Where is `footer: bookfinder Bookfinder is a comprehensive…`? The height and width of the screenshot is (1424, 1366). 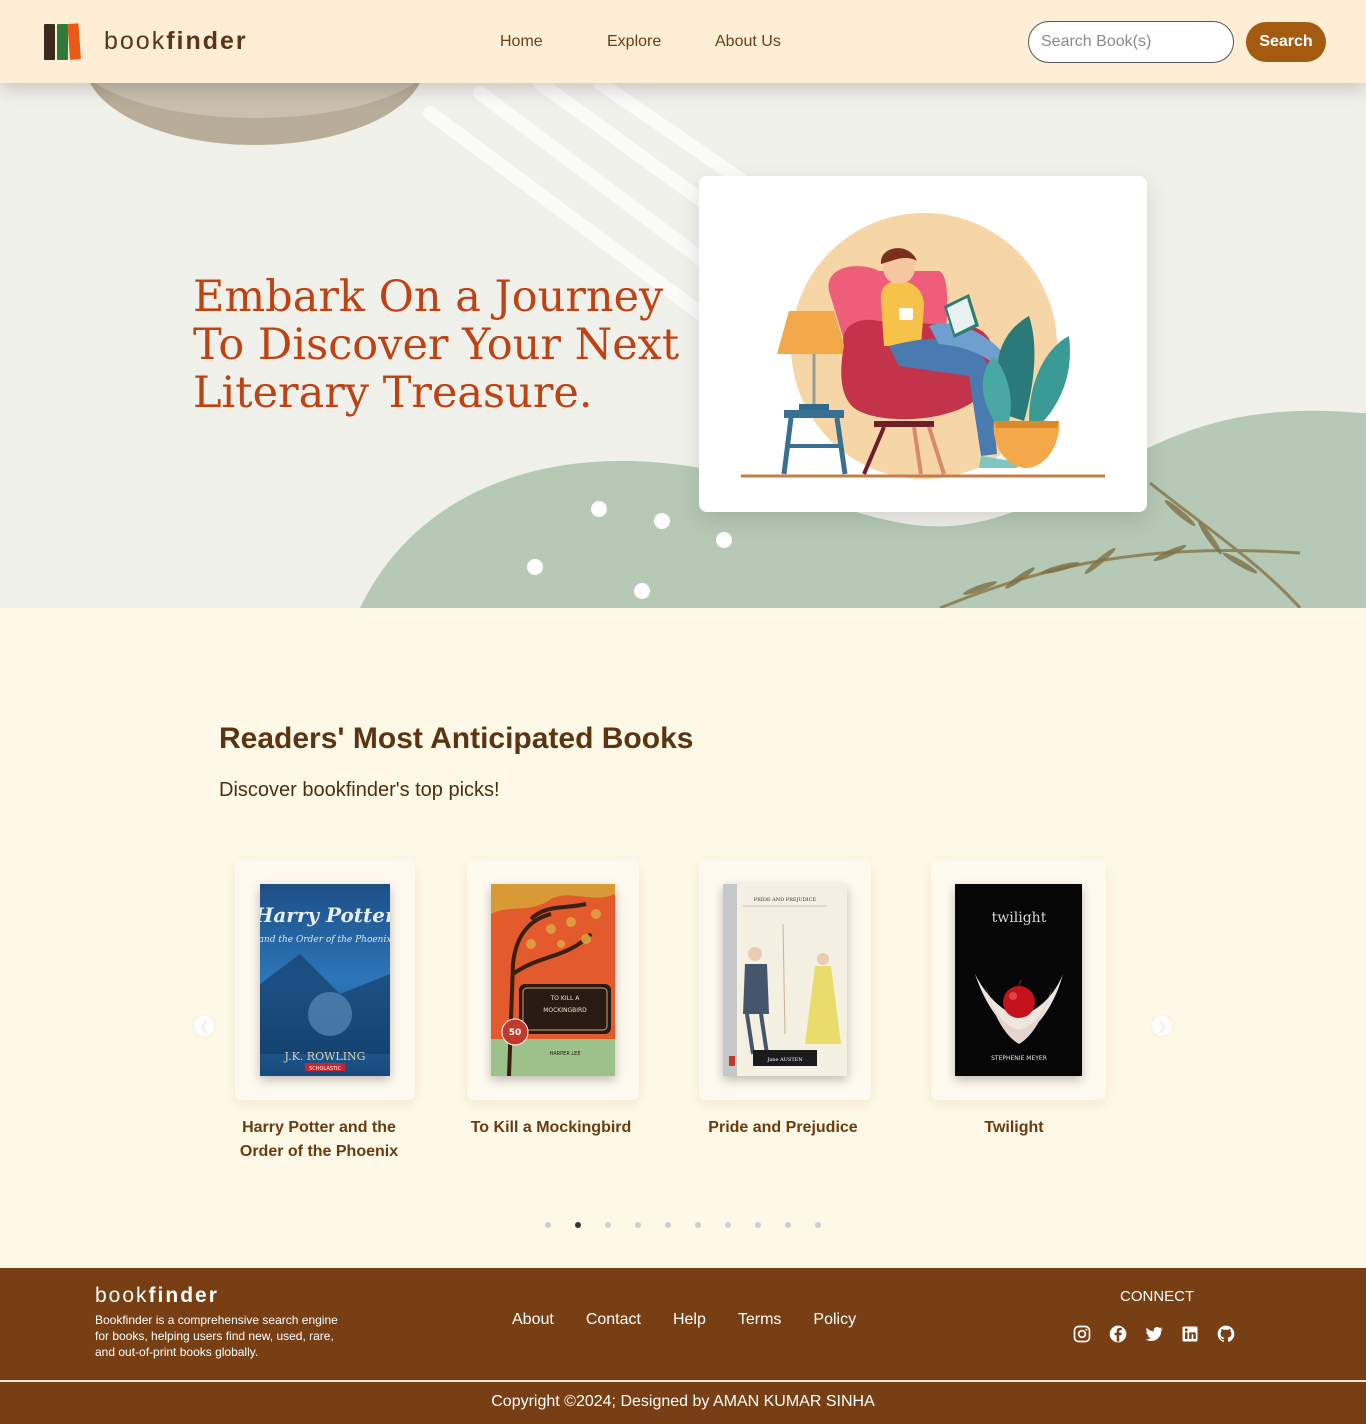
footer: bookfinder Bookfinder is a comprehensive… is located at coordinates (683, 1346).